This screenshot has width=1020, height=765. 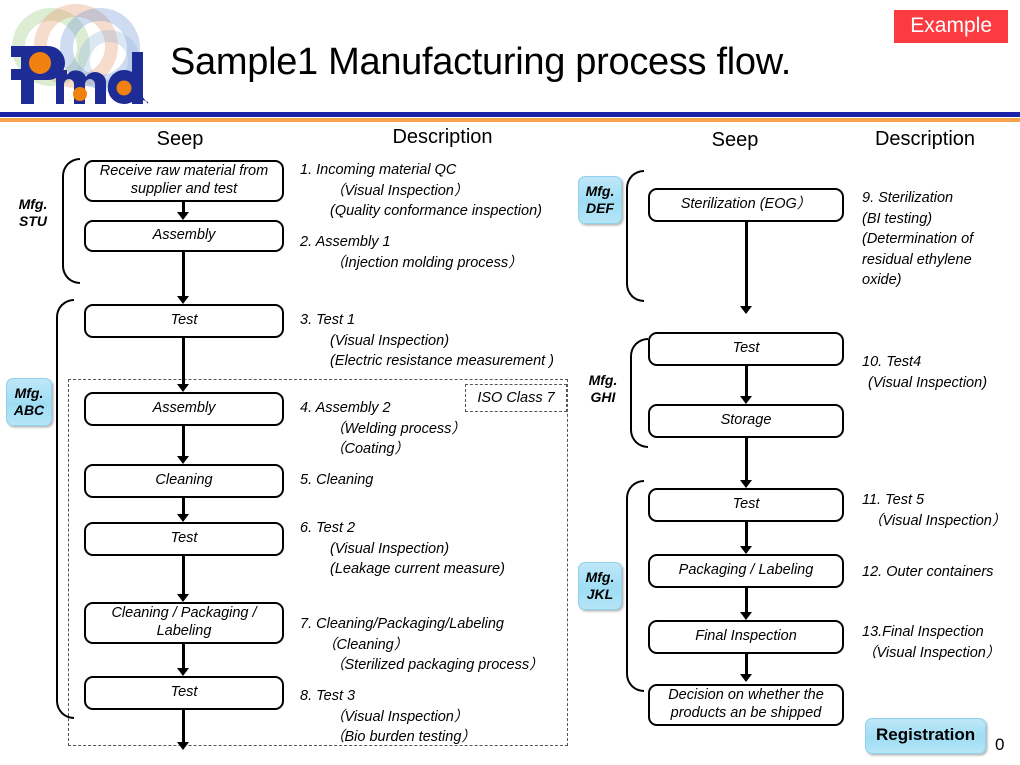 I want to click on column-header-right-seep: Seep, so click(x=735, y=140).